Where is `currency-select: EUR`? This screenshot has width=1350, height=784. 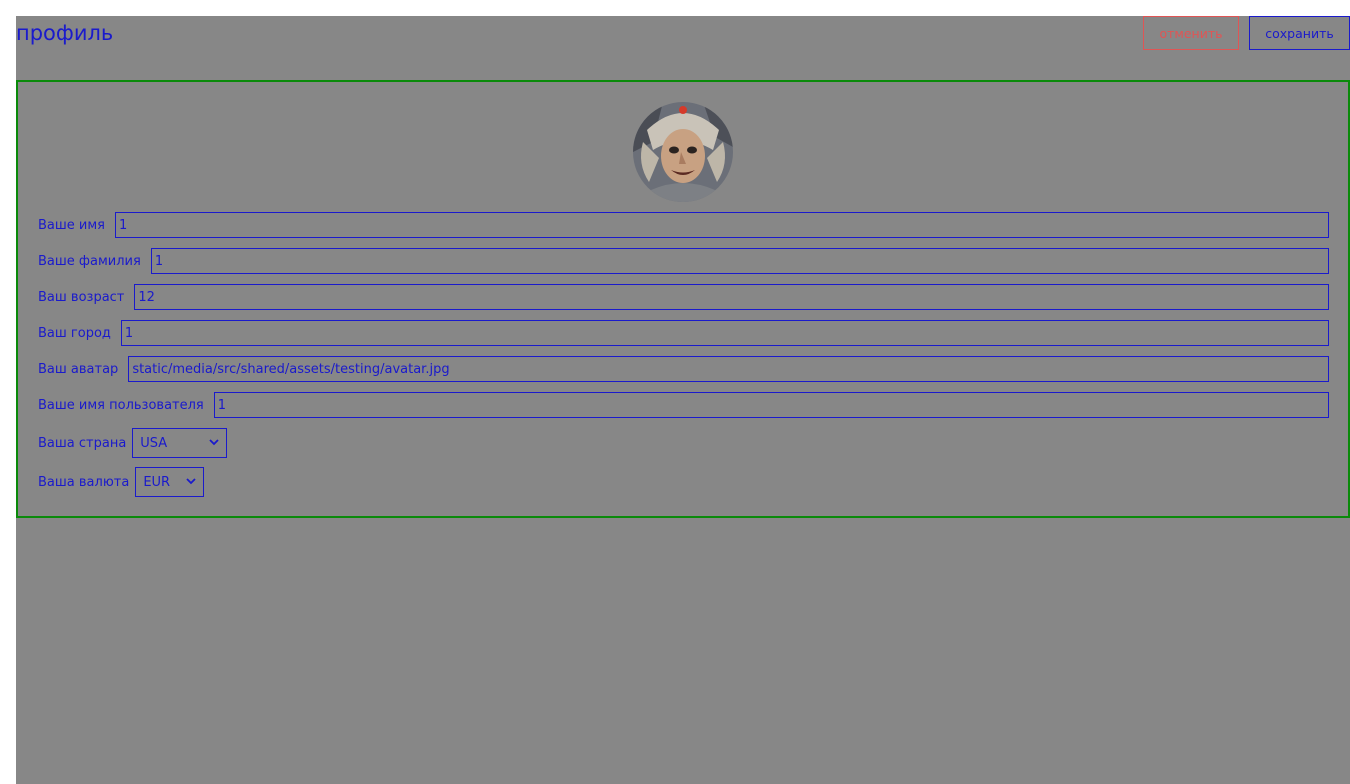
currency-select: EUR is located at coordinates (170, 482).